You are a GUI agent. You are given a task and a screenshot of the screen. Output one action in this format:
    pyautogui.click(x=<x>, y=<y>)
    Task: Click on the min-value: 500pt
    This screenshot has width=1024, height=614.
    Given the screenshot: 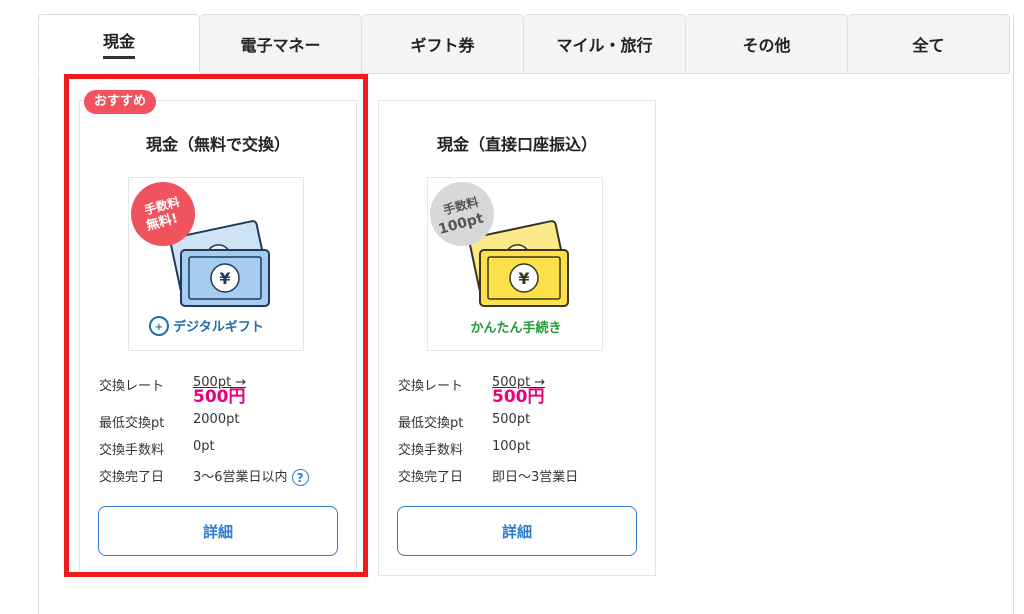 What is the action you would take?
    pyautogui.click(x=511, y=419)
    